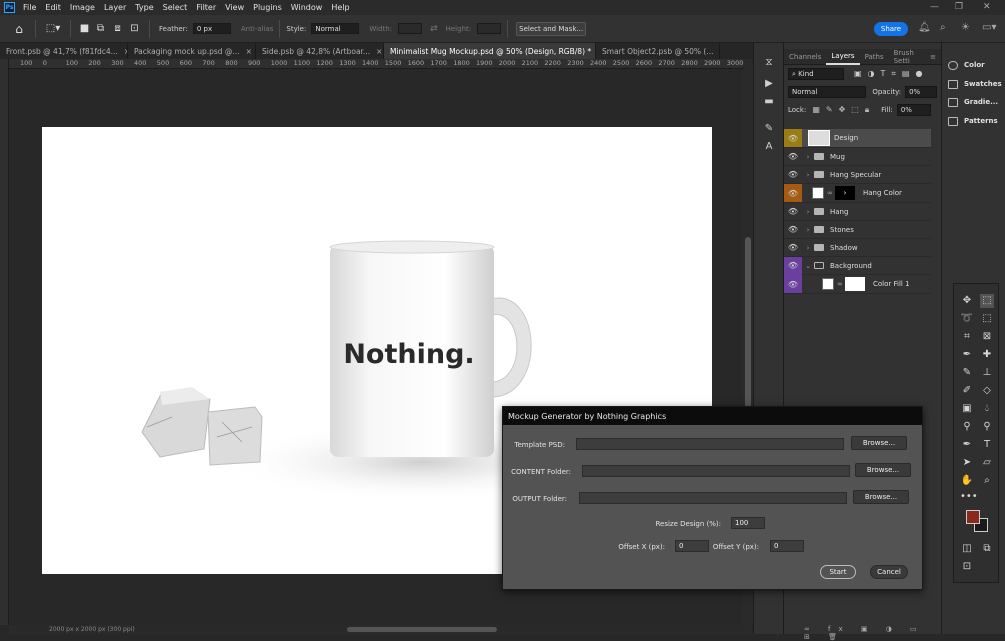 The height and width of the screenshot is (641, 1005). What do you see at coordinates (175, 7) in the screenshot?
I see `menu-select: Select` at bounding box center [175, 7].